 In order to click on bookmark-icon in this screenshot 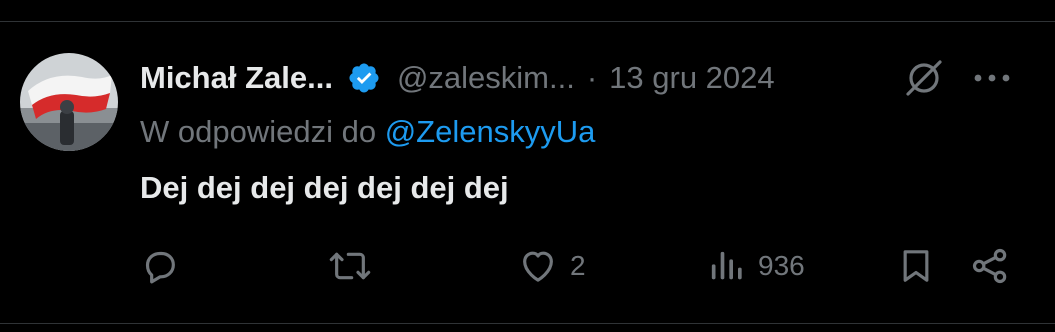, I will do `click(916, 266)`.